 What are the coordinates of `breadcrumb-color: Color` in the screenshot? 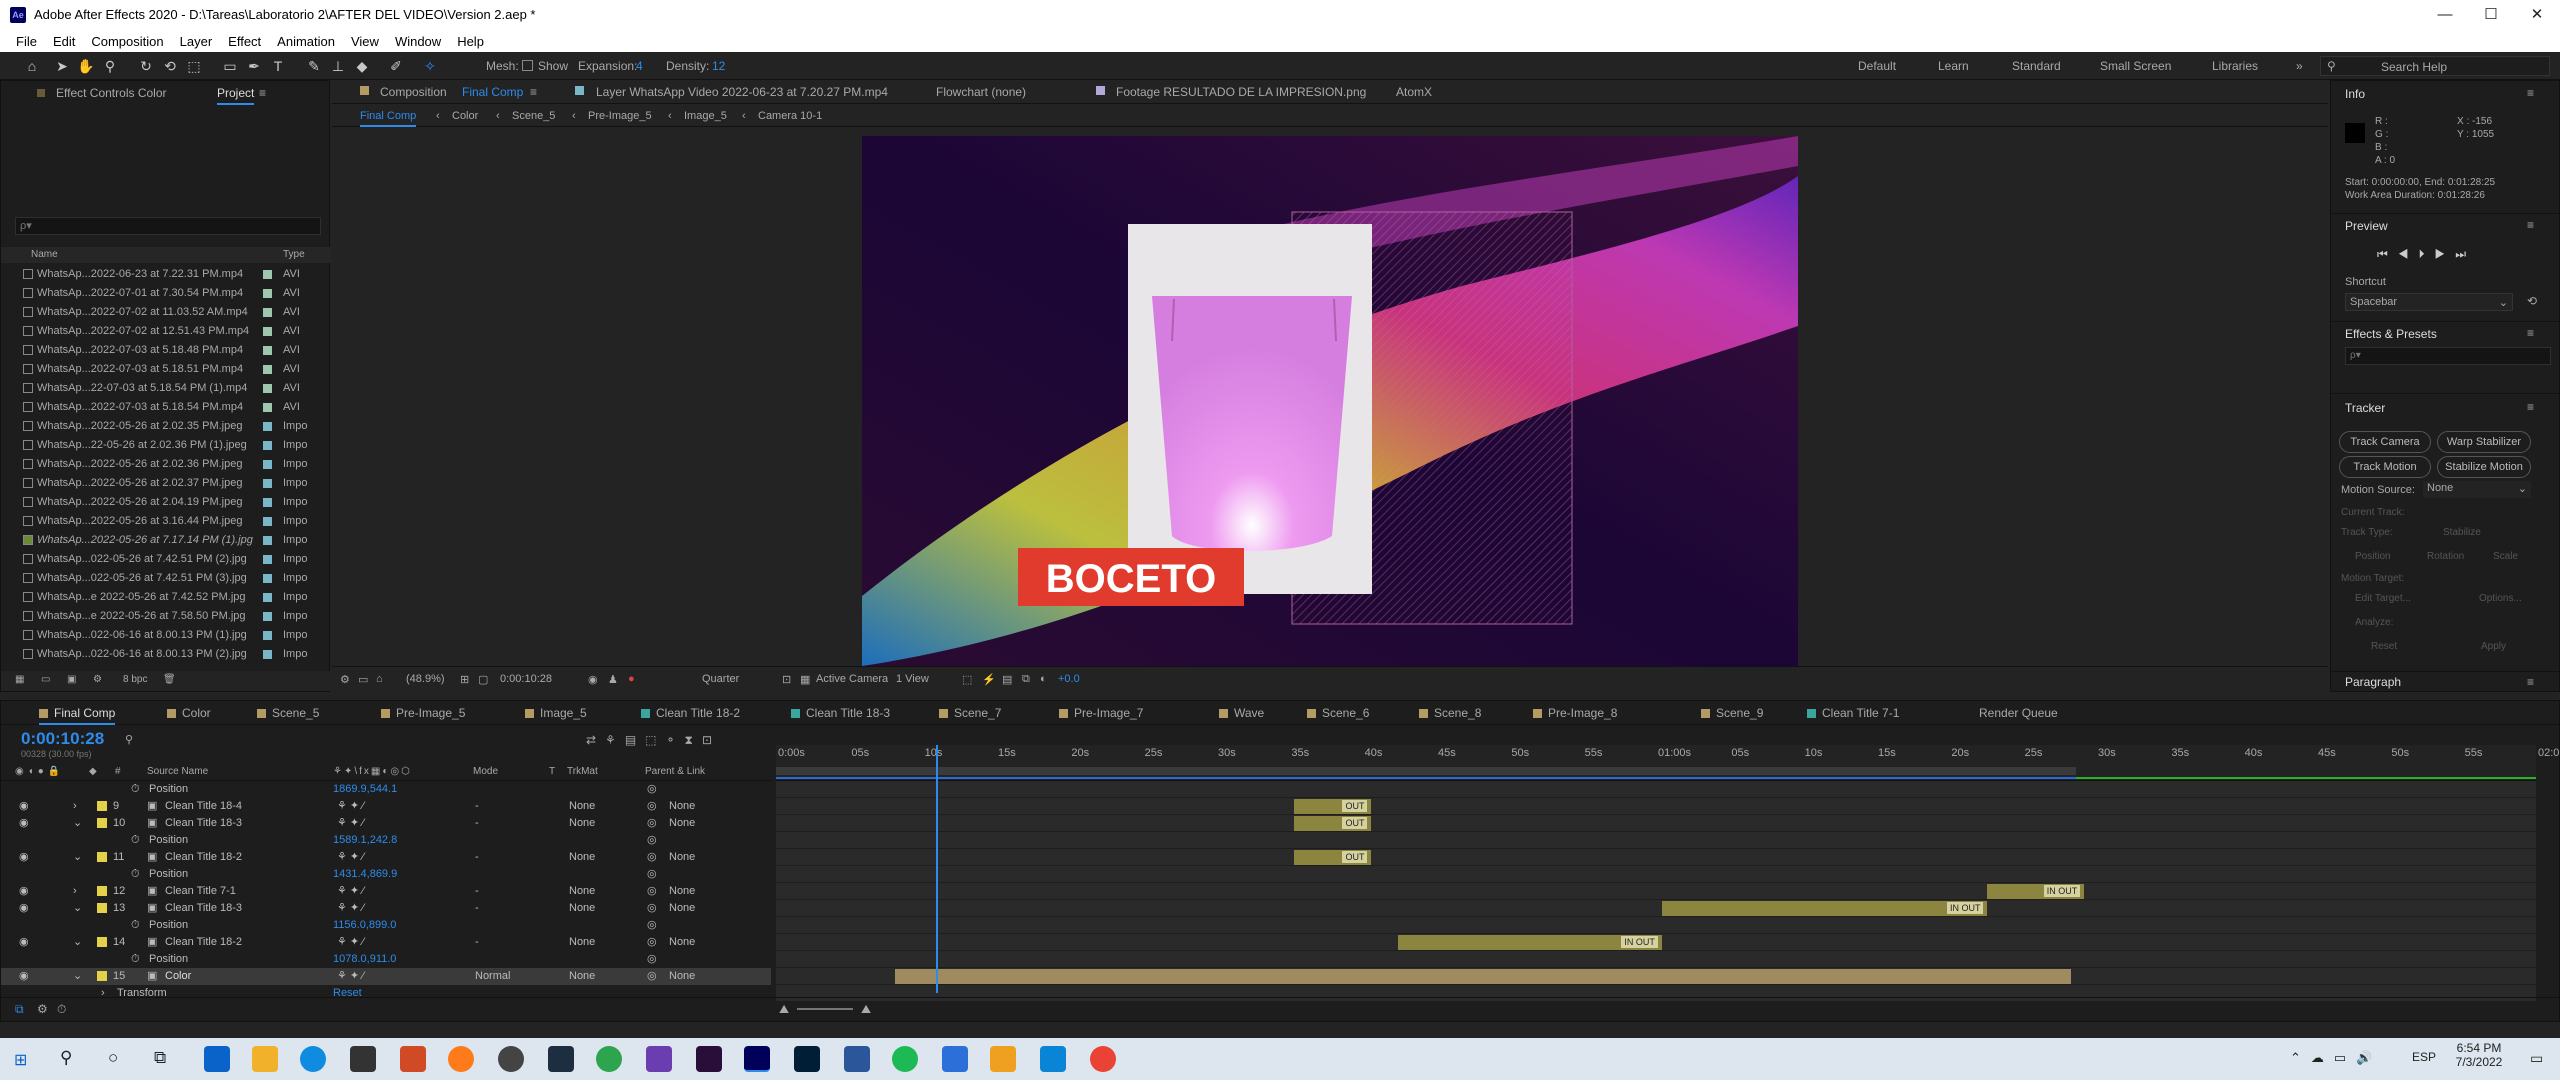 It's located at (465, 116).